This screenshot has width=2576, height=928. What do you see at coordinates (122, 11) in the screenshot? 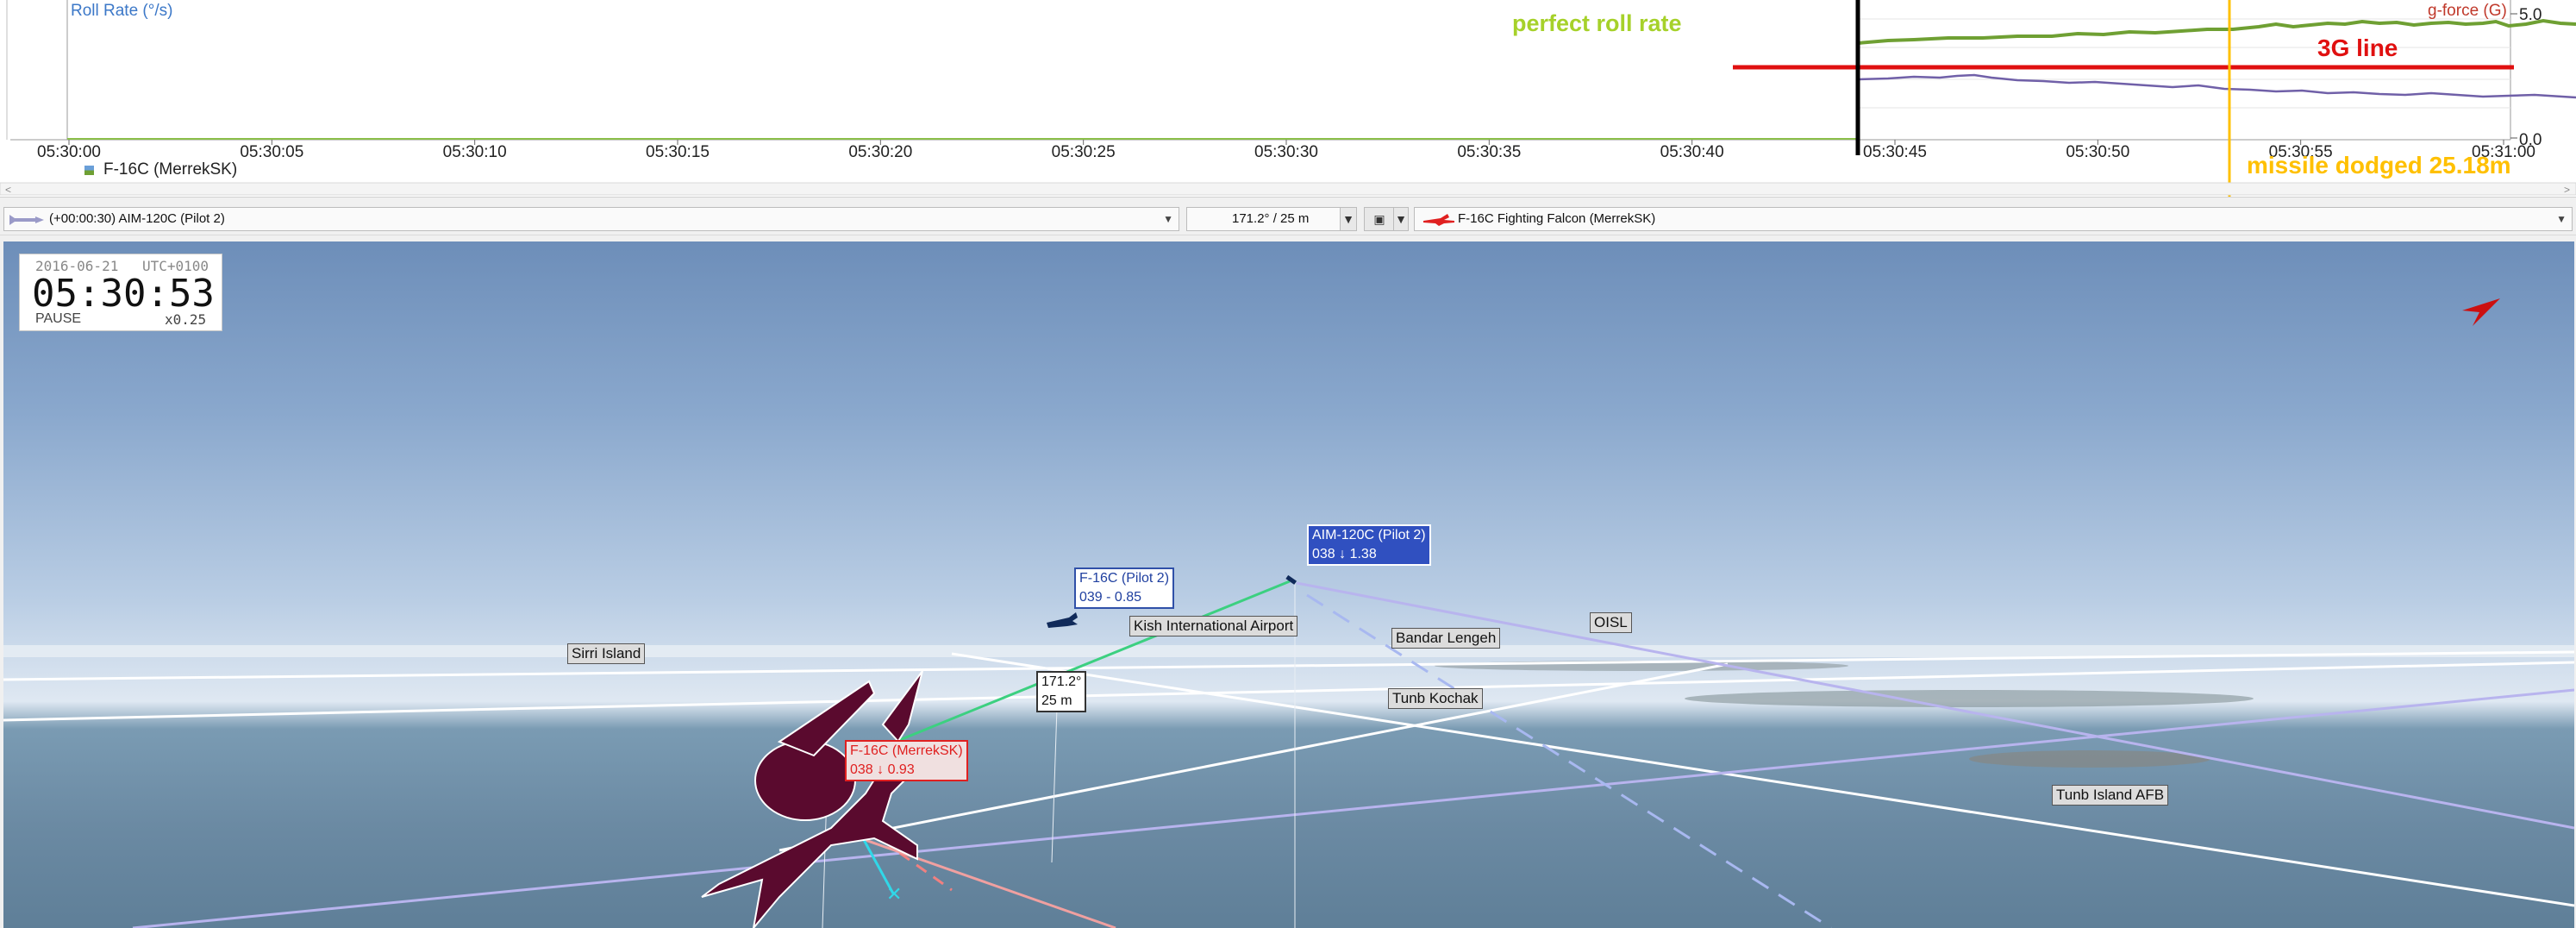
I see `left-axis-title: Roll Rate (°/s)` at bounding box center [122, 11].